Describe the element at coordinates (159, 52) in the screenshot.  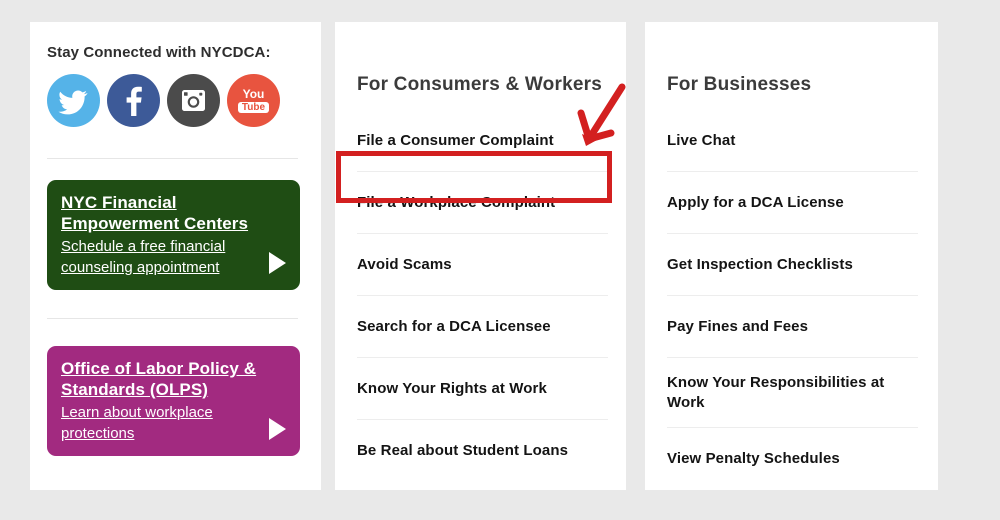
I see `social-heading: Stay Connected with NYCDCA:` at that location.